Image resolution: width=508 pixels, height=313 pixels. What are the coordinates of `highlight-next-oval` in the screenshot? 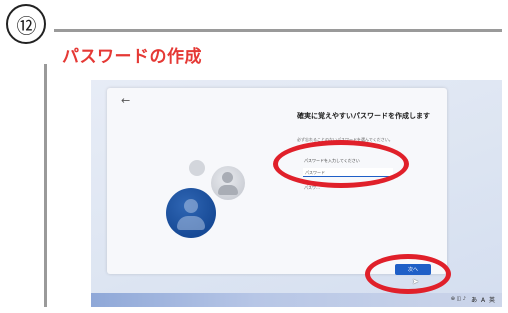 It's located at (408, 274).